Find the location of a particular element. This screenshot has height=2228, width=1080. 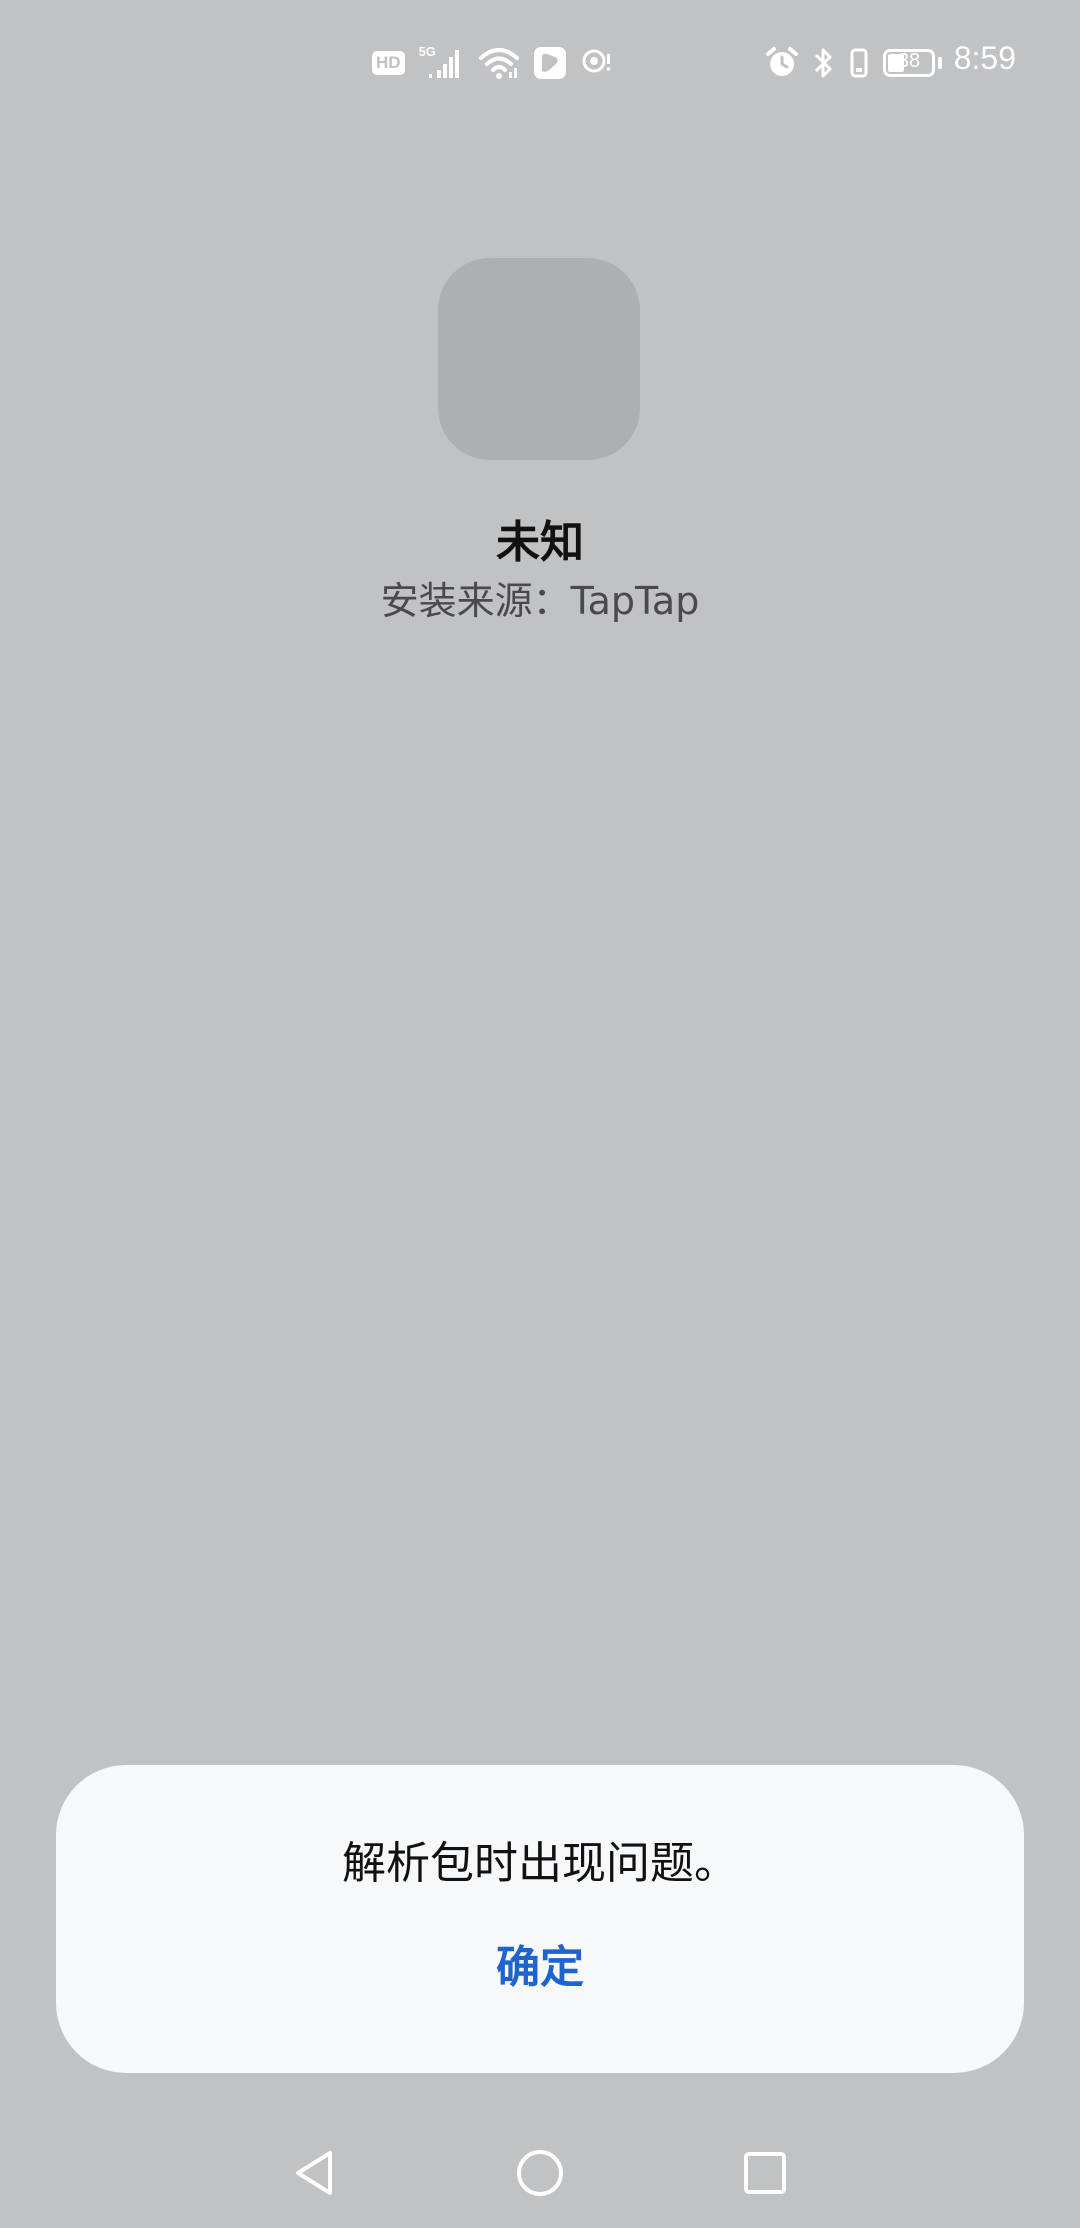

install-source: 安装来源：TapTap is located at coordinates (540, 601).